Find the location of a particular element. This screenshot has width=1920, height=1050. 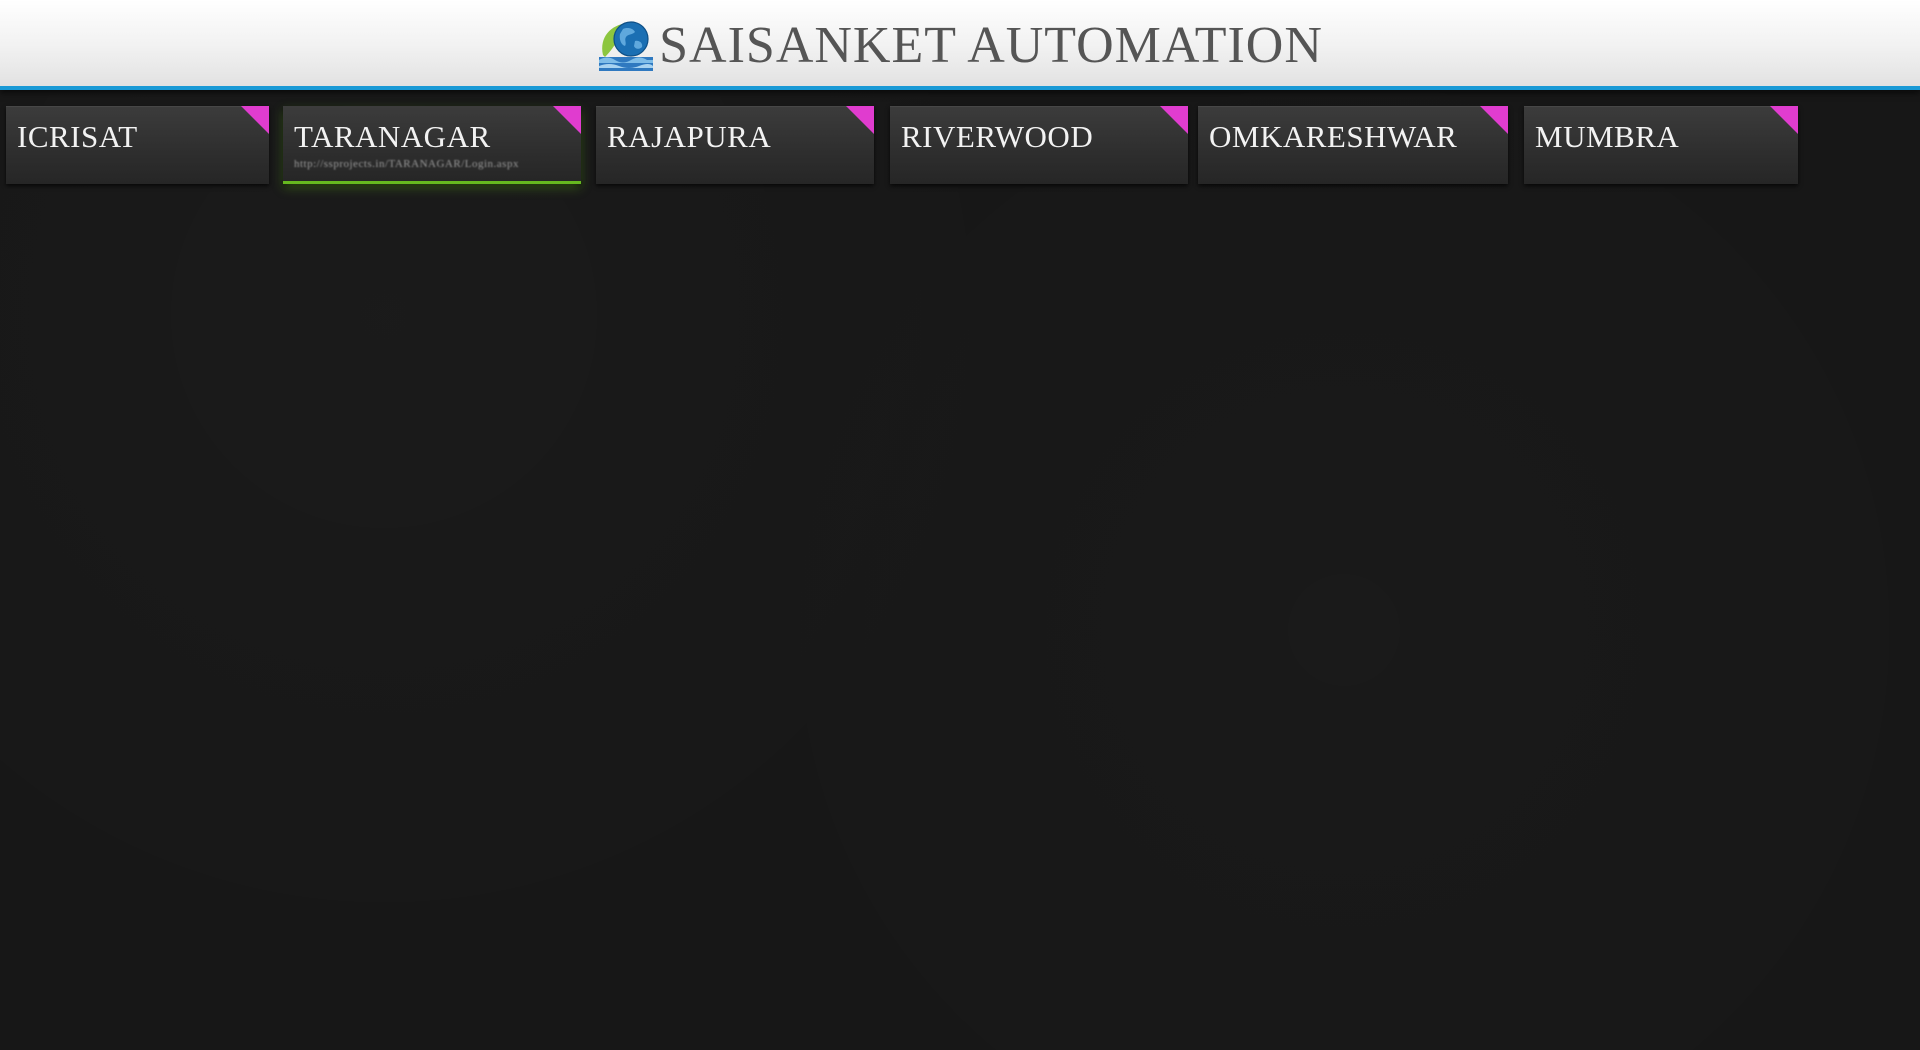

tab-label: RAJAPURA is located at coordinates (689, 136).